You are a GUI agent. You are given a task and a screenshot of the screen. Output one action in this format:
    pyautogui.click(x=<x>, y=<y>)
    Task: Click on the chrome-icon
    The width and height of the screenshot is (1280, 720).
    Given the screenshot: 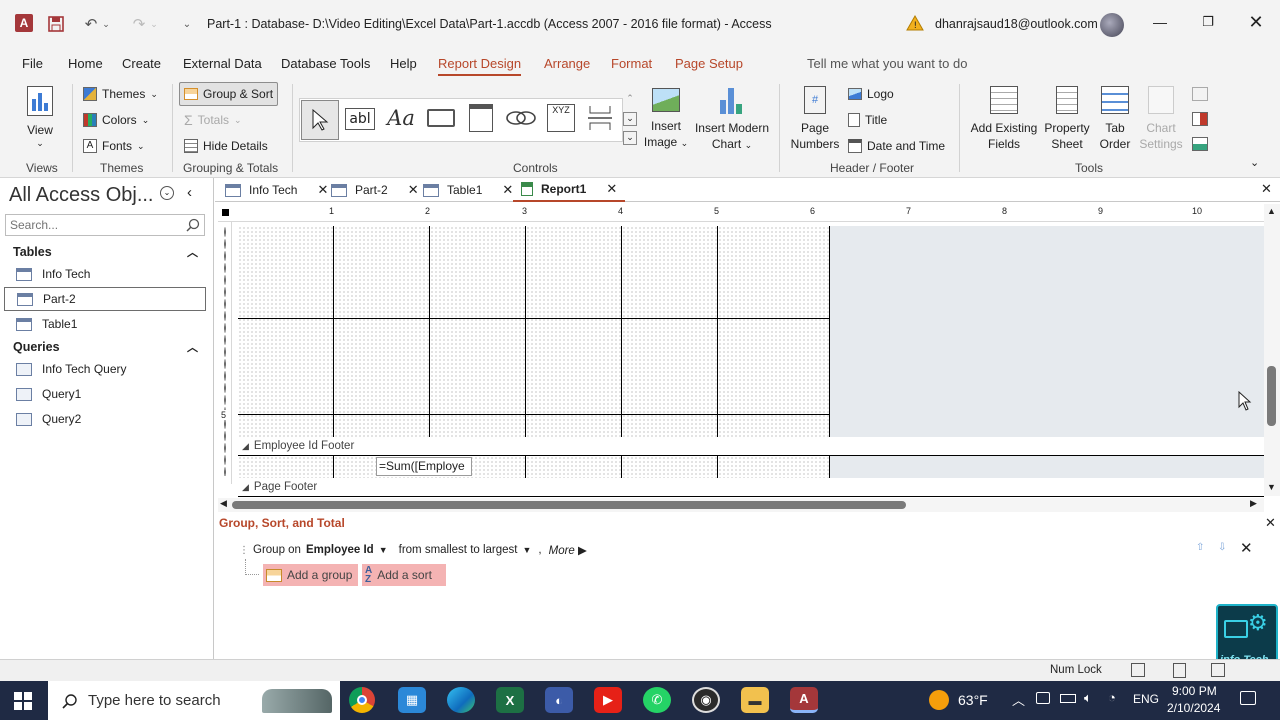 What is the action you would take?
    pyautogui.click(x=362, y=700)
    